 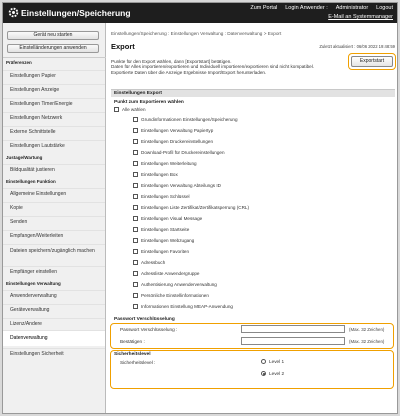 I want to click on sidebar-divider, so click(x=54, y=57).